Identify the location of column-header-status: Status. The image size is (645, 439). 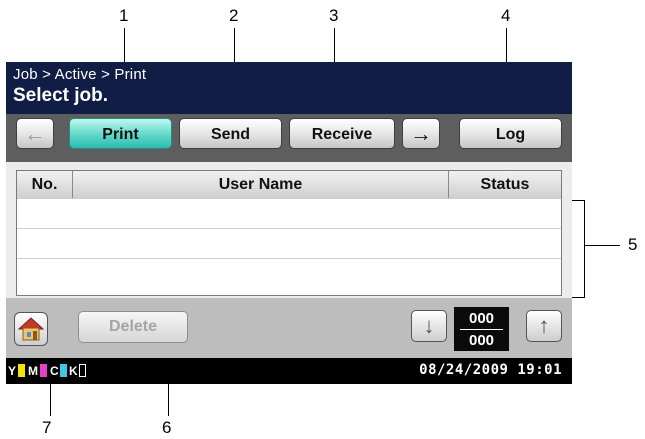
(505, 184).